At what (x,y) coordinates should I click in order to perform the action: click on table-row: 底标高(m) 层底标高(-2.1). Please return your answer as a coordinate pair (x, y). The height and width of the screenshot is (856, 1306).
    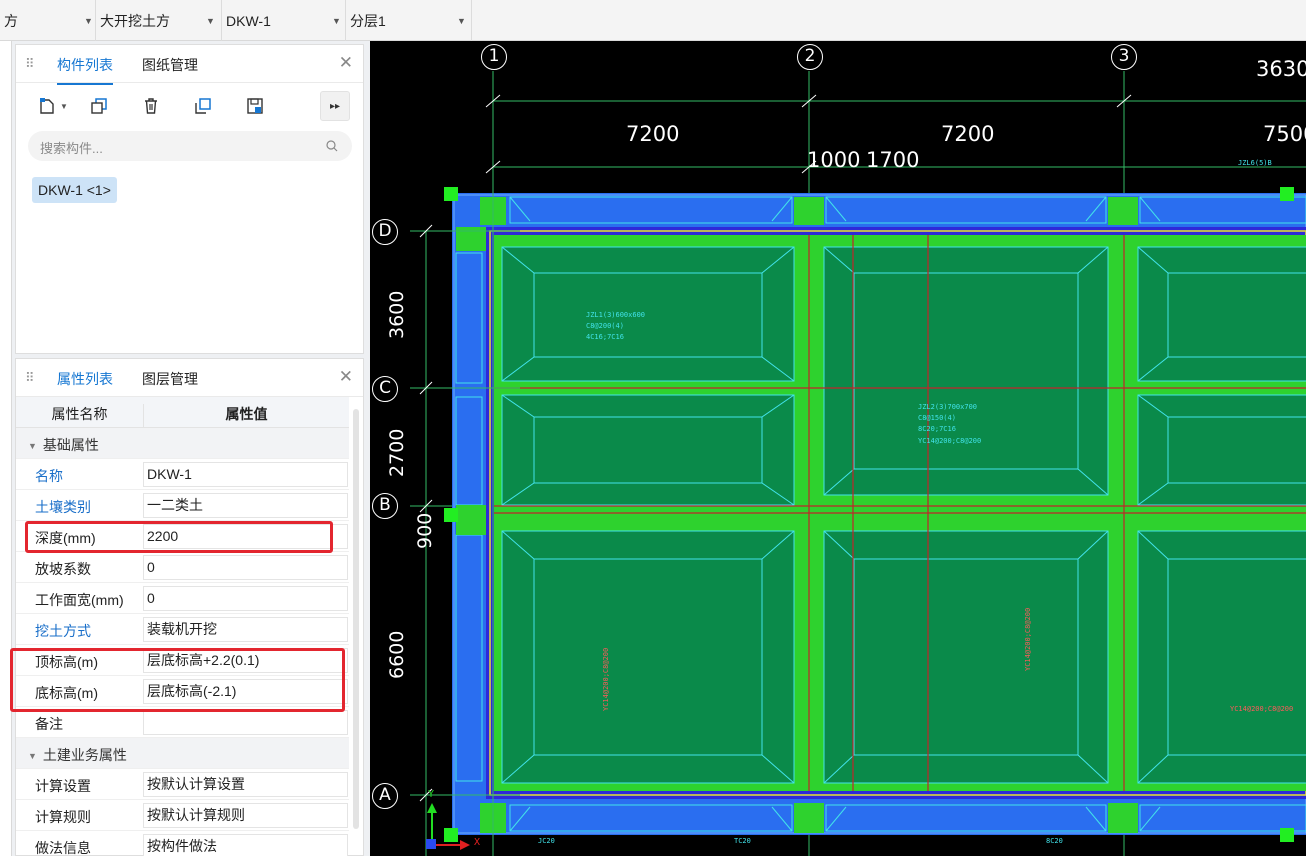
    Looking at the image, I should click on (182, 691).